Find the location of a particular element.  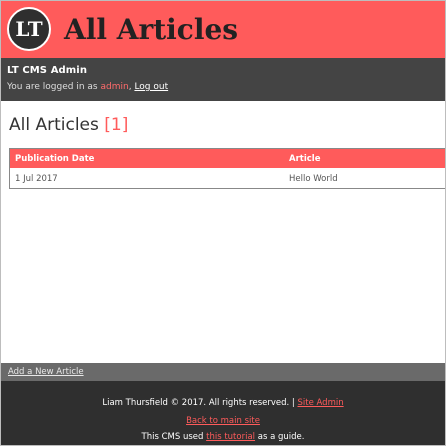

articles-heading: All Articles [1] is located at coordinates (68, 125).